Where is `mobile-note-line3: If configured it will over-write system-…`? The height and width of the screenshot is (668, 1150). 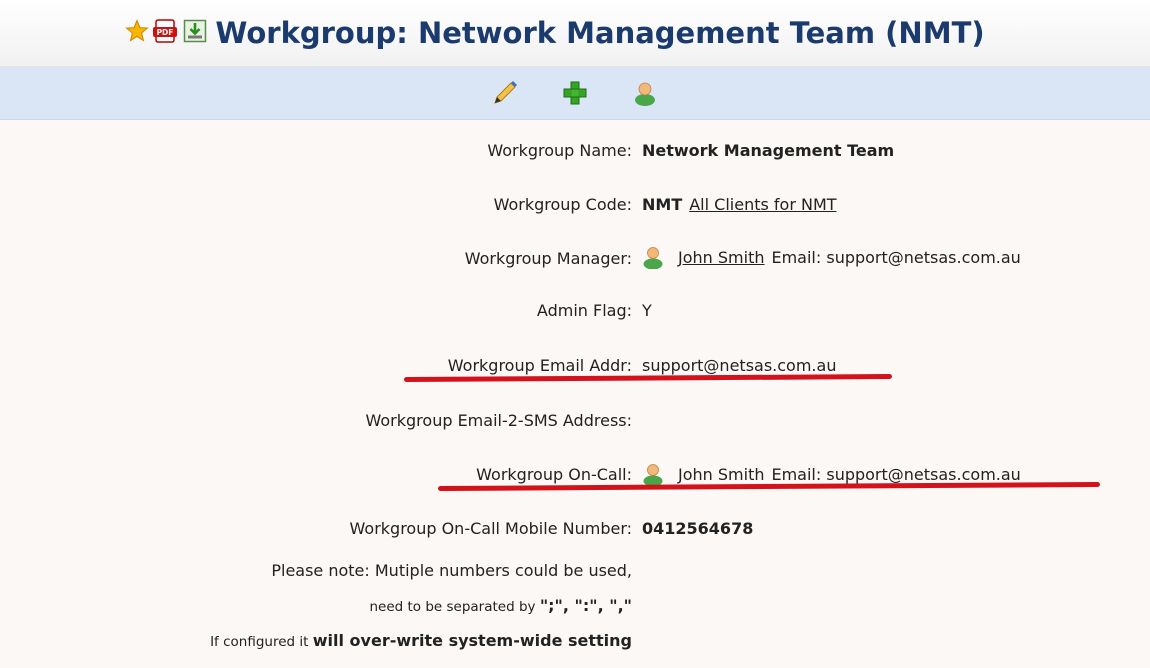 mobile-note-line3: If configured it will over-write system-… is located at coordinates (421, 640).